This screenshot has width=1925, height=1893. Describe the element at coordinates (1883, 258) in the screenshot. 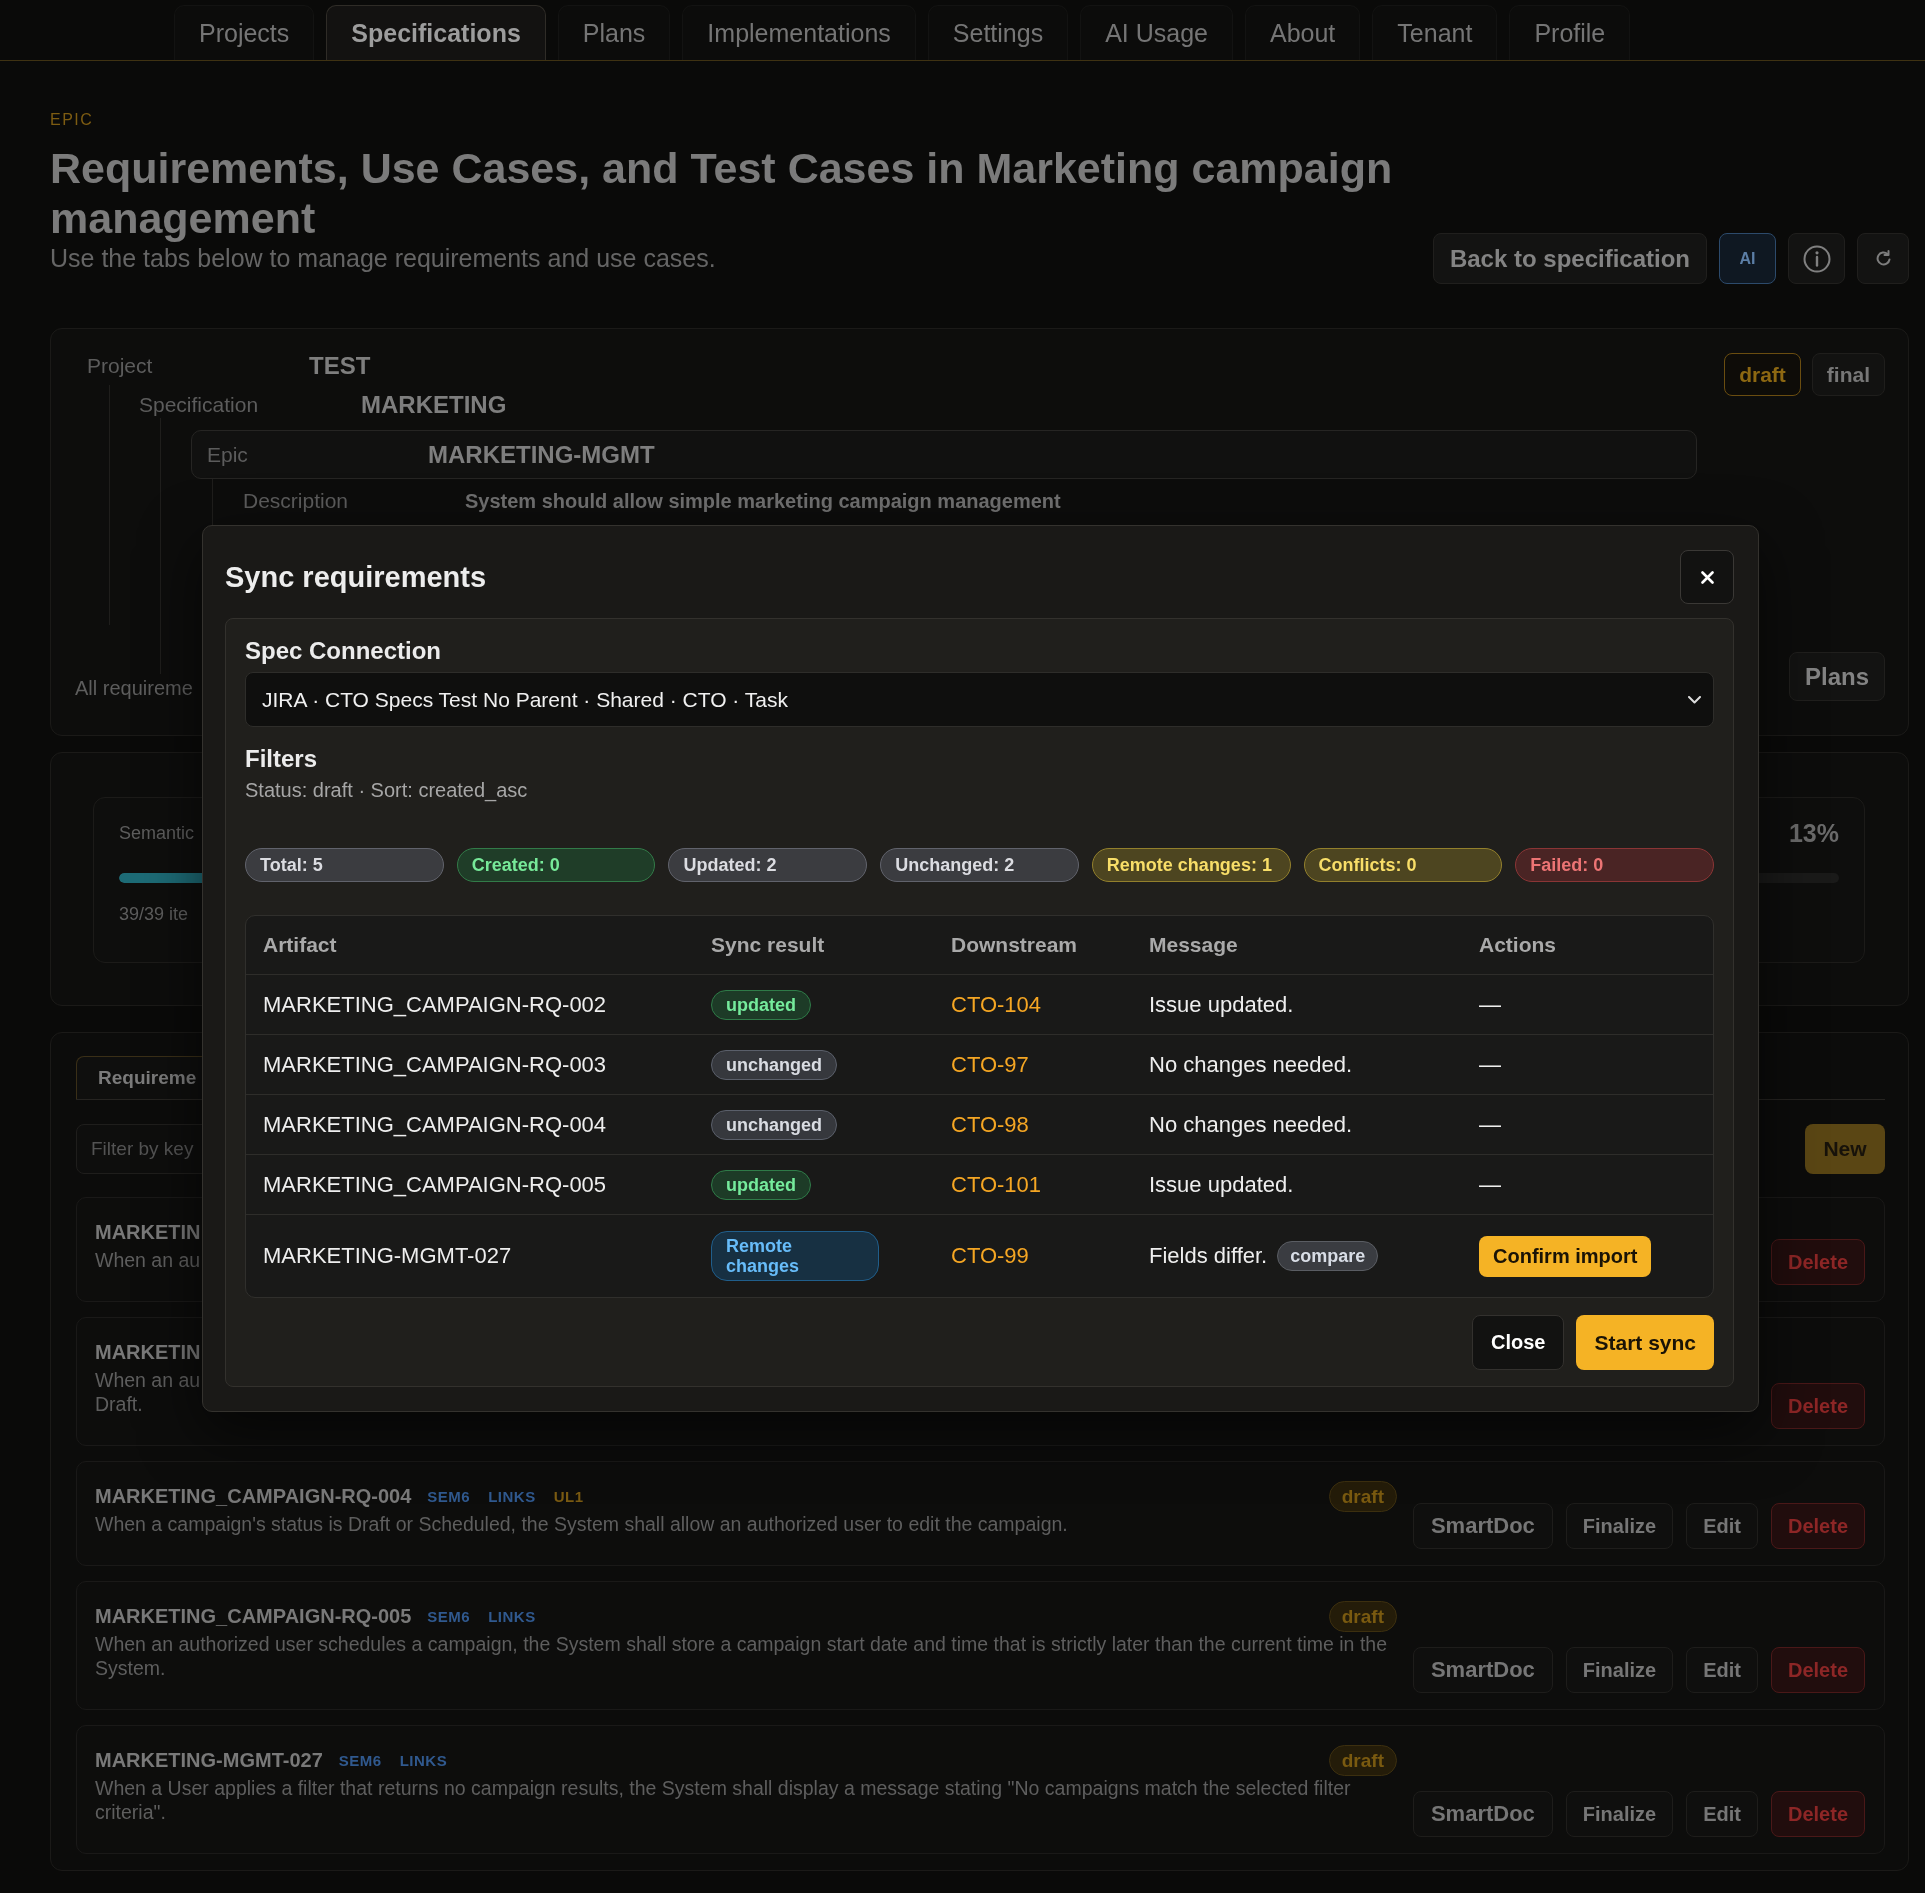

I see `refresh-button` at that location.